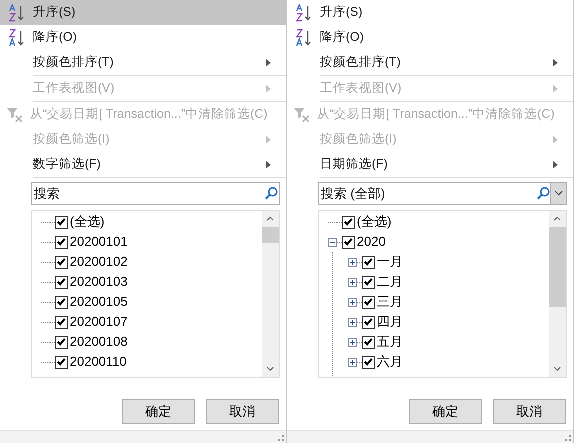  Describe the element at coordinates (390, 362) in the screenshot. I see `list-item-label: 六月` at that location.